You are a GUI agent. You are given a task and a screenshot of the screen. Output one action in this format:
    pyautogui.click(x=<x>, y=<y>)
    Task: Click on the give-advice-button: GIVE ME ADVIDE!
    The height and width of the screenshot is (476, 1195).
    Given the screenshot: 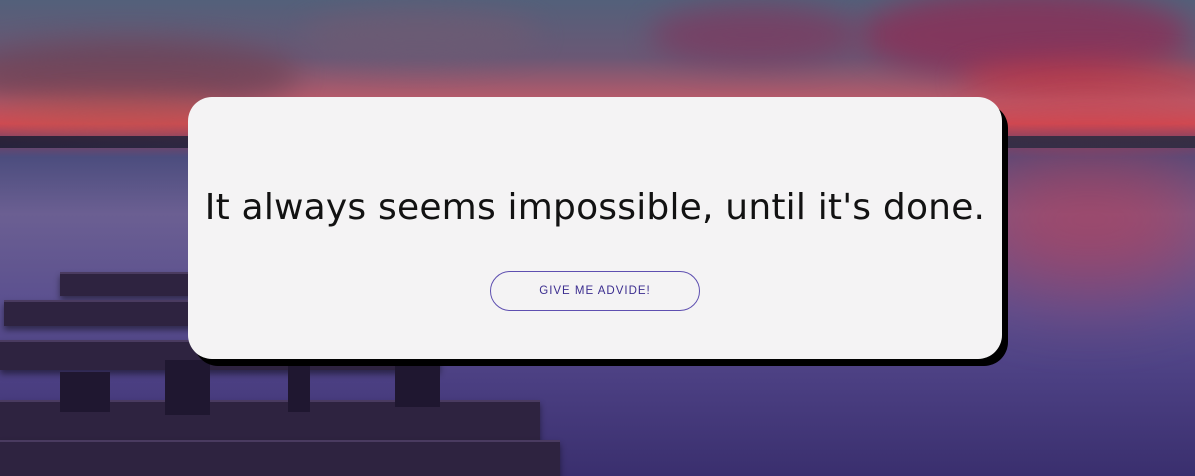 What is the action you would take?
    pyautogui.click(x=595, y=291)
    